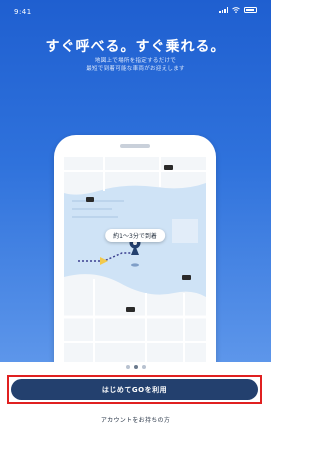  I want to click on headline: すぐ呼べる。すぐ乗れる。, so click(135, 47).